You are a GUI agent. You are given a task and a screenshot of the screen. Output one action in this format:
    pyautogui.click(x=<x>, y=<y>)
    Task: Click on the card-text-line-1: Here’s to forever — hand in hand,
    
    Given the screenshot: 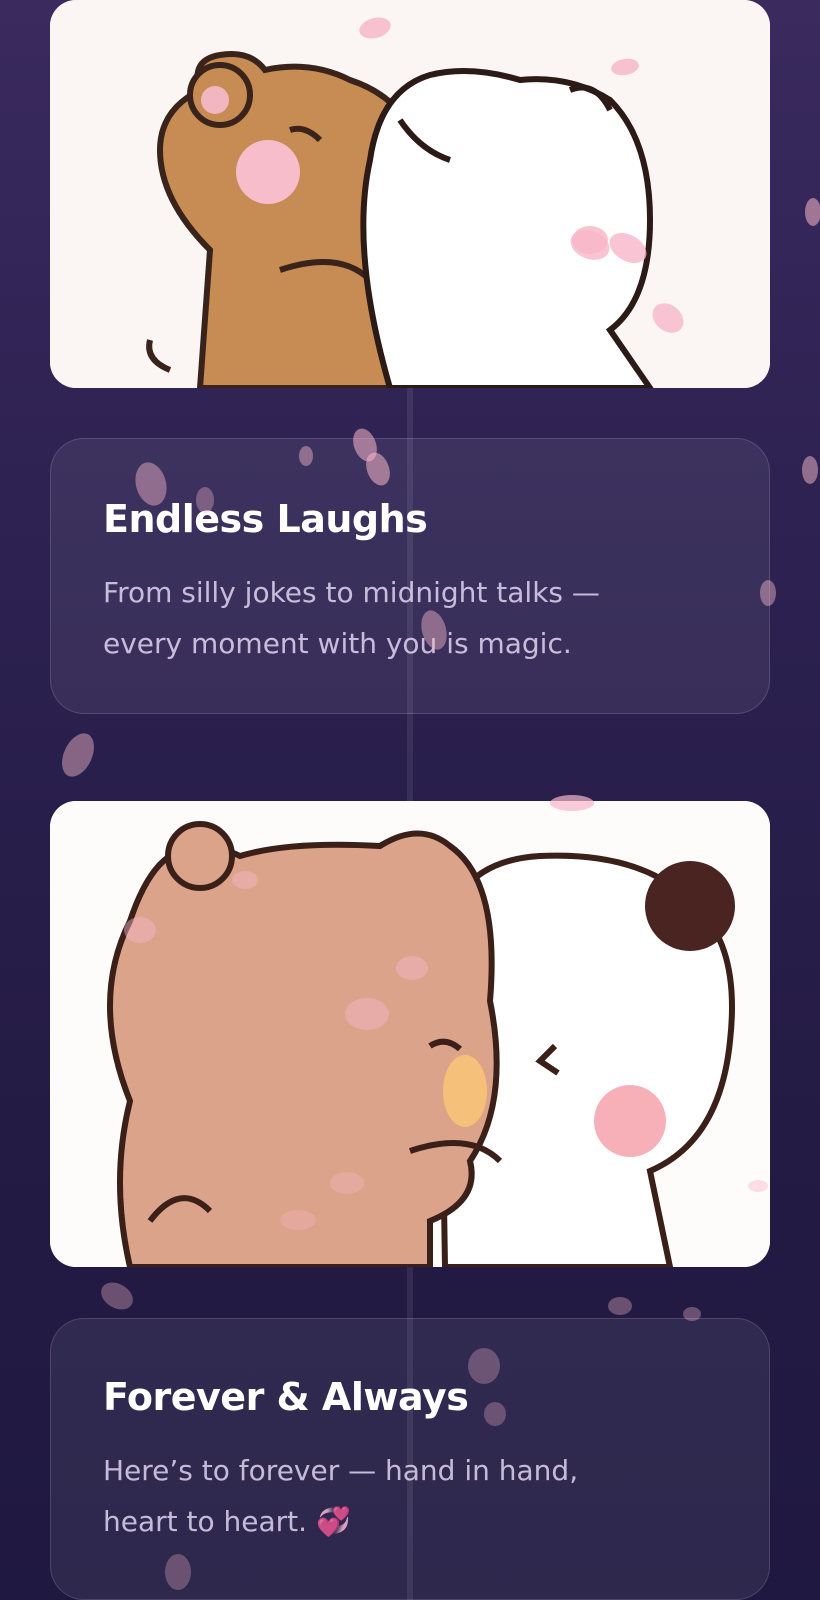 What is the action you would take?
    pyautogui.click(x=341, y=1470)
    